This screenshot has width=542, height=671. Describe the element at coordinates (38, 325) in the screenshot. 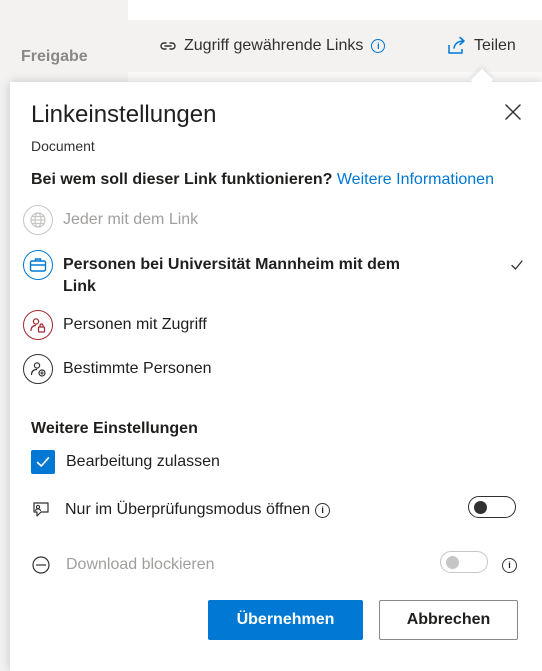

I see `people-lock-icon` at that location.